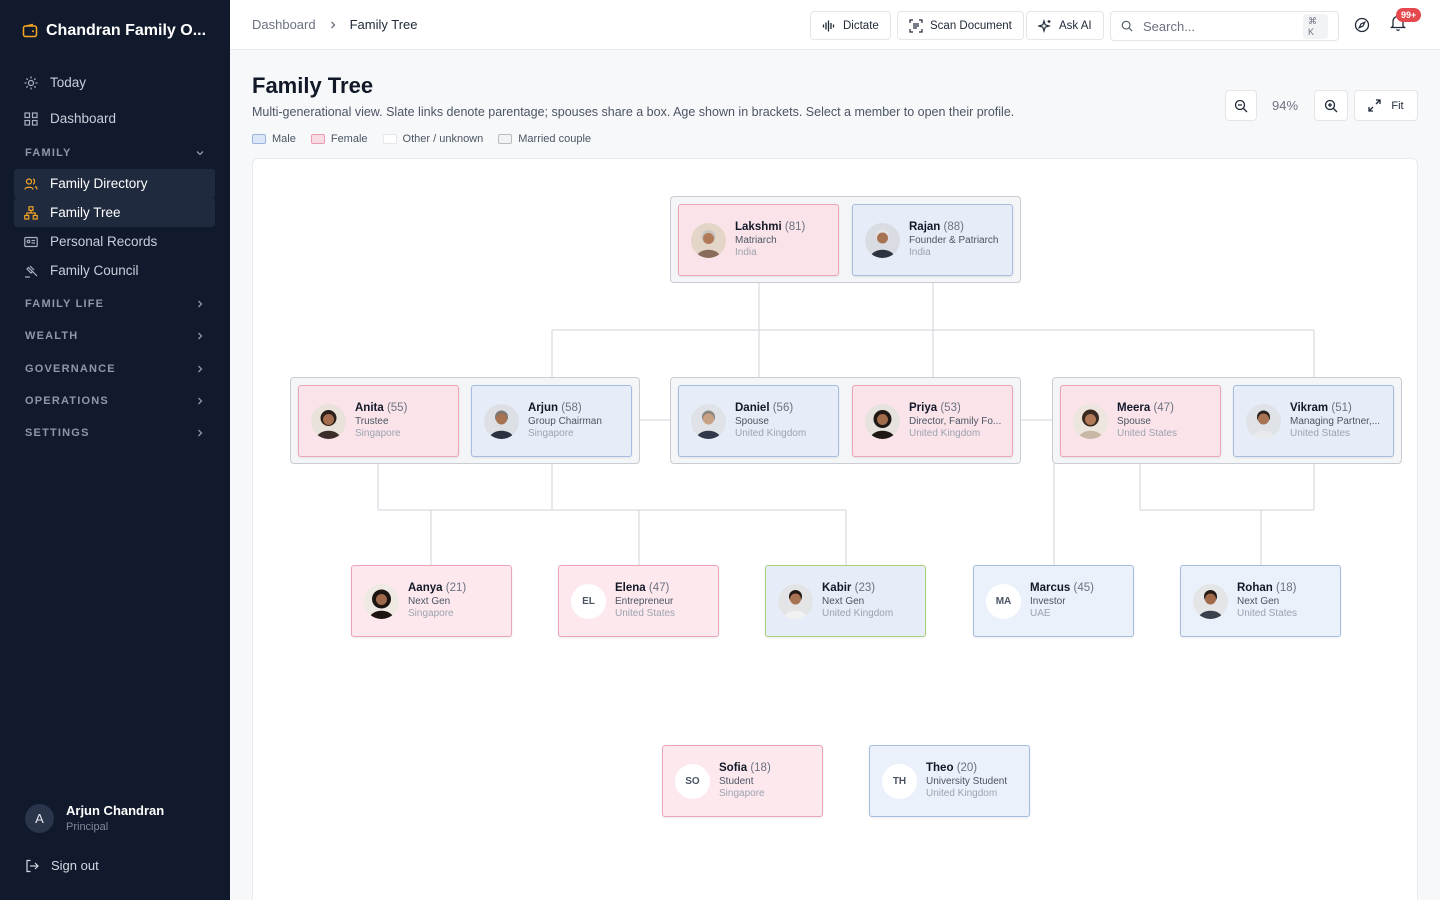 This screenshot has height=900, width=1440. I want to click on search-box: ⌘ K, so click(1224, 26).